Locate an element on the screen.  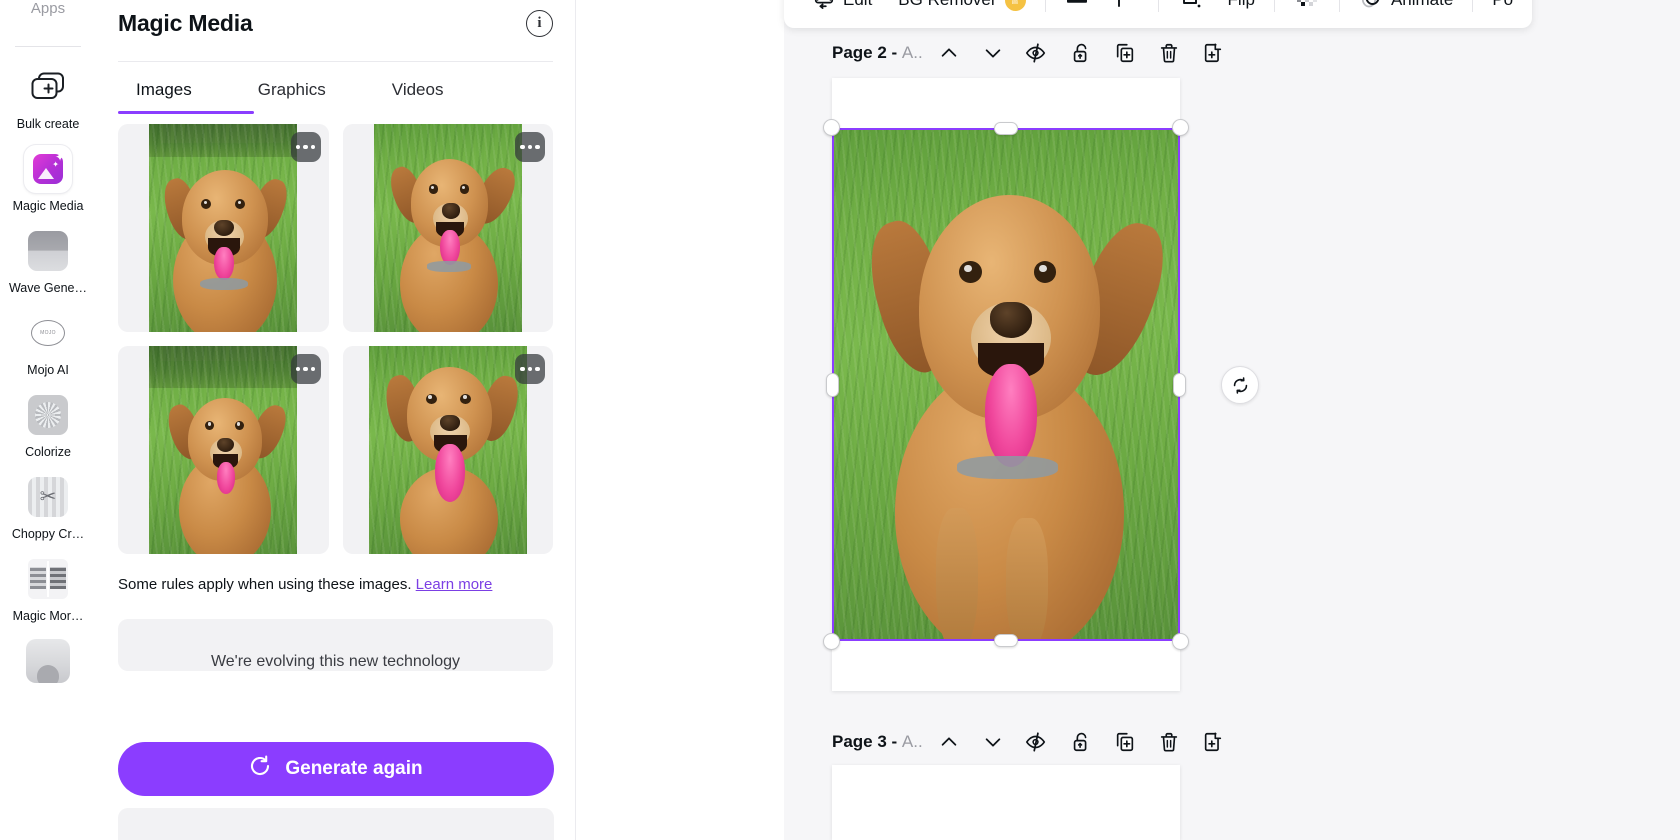
toolbar-corner-radius-button is located at coordinates (1127, 7).